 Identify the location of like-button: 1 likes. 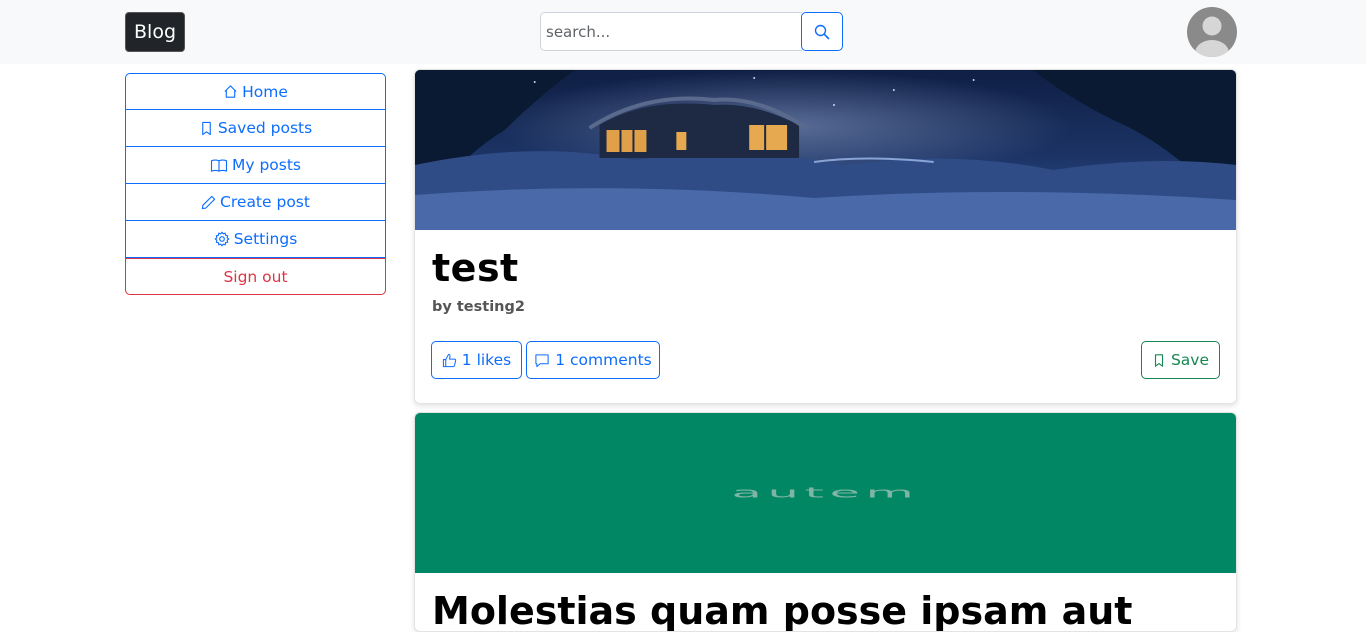
(476, 360).